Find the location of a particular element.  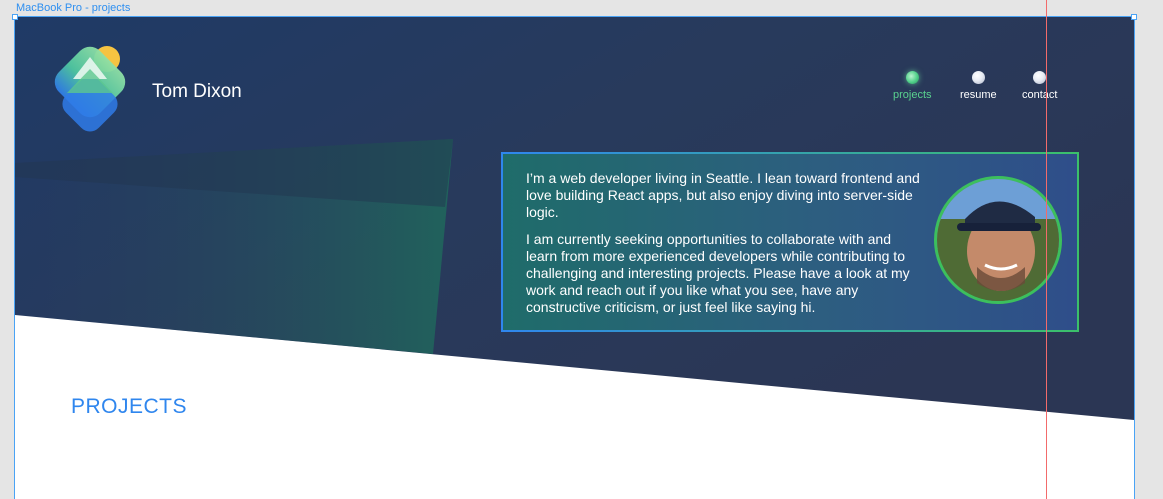

frame-label: MacBook Pro - projects is located at coordinates (73, 8).